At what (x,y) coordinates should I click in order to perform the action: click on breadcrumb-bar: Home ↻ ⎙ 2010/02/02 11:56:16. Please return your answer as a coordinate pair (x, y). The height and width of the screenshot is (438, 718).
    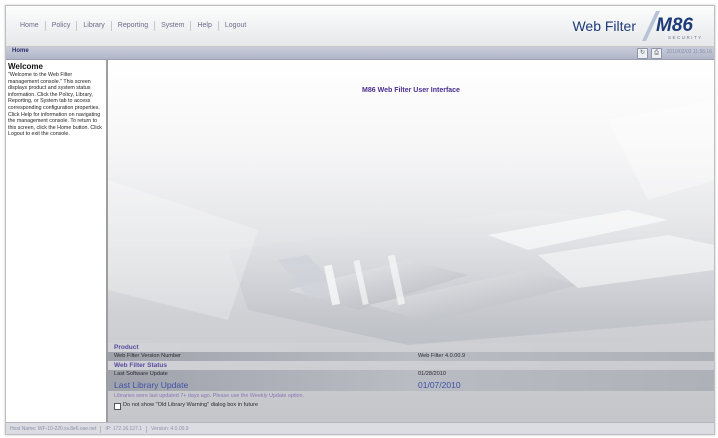
    Looking at the image, I should click on (360, 53).